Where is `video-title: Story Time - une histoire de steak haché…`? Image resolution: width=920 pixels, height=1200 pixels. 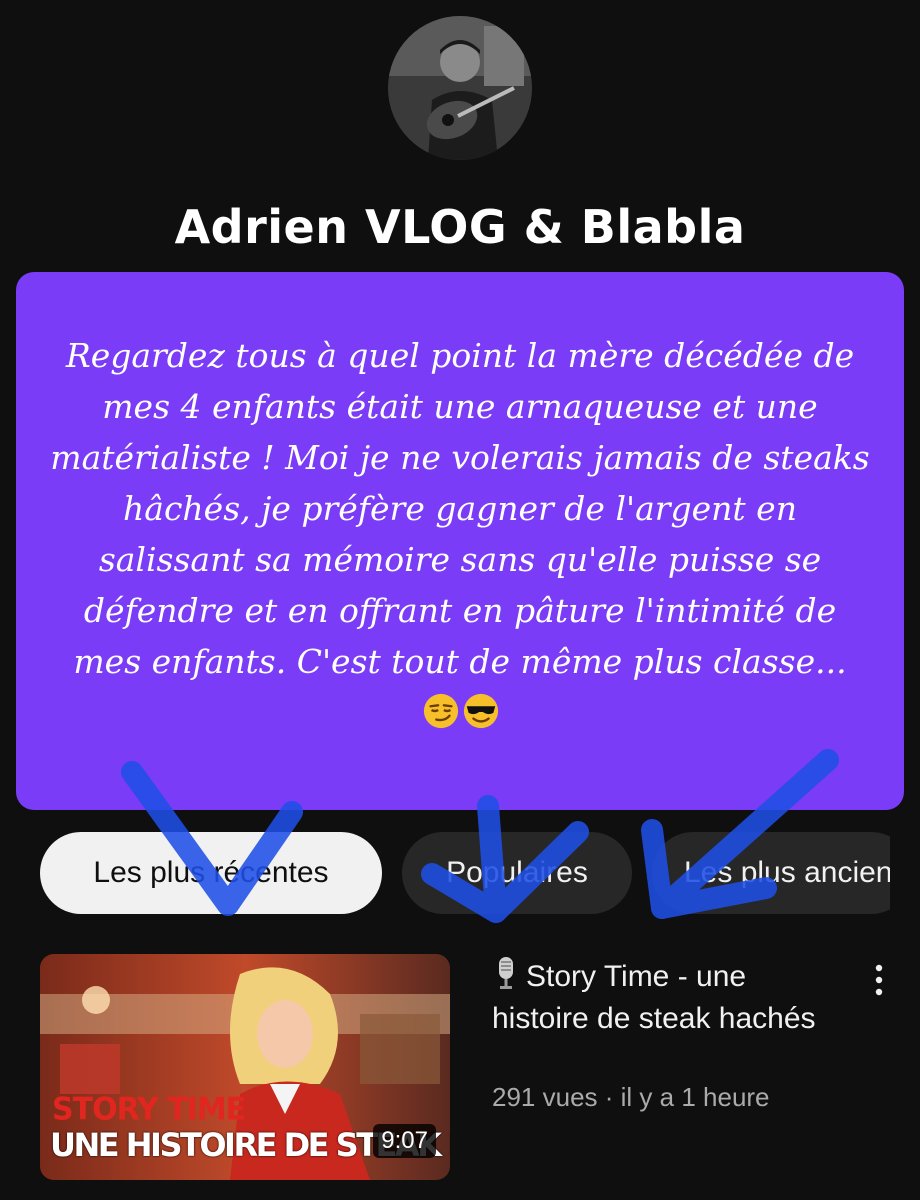
video-title: Story Time - une histoire de steak haché… is located at coordinates (657, 998).